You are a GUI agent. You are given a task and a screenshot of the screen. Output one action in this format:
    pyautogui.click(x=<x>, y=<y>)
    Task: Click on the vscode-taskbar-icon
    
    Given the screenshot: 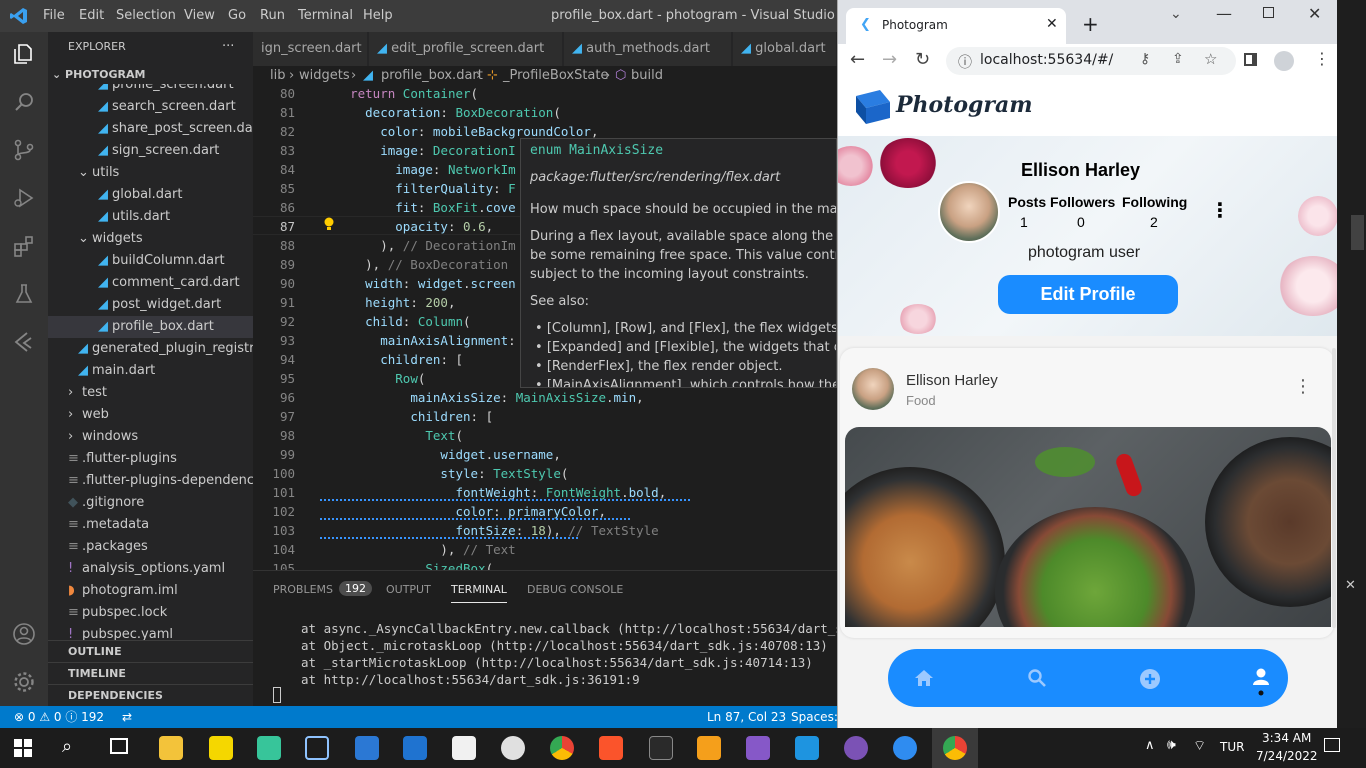 What is the action you would take?
    pyautogui.click(x=807, y=748)
    